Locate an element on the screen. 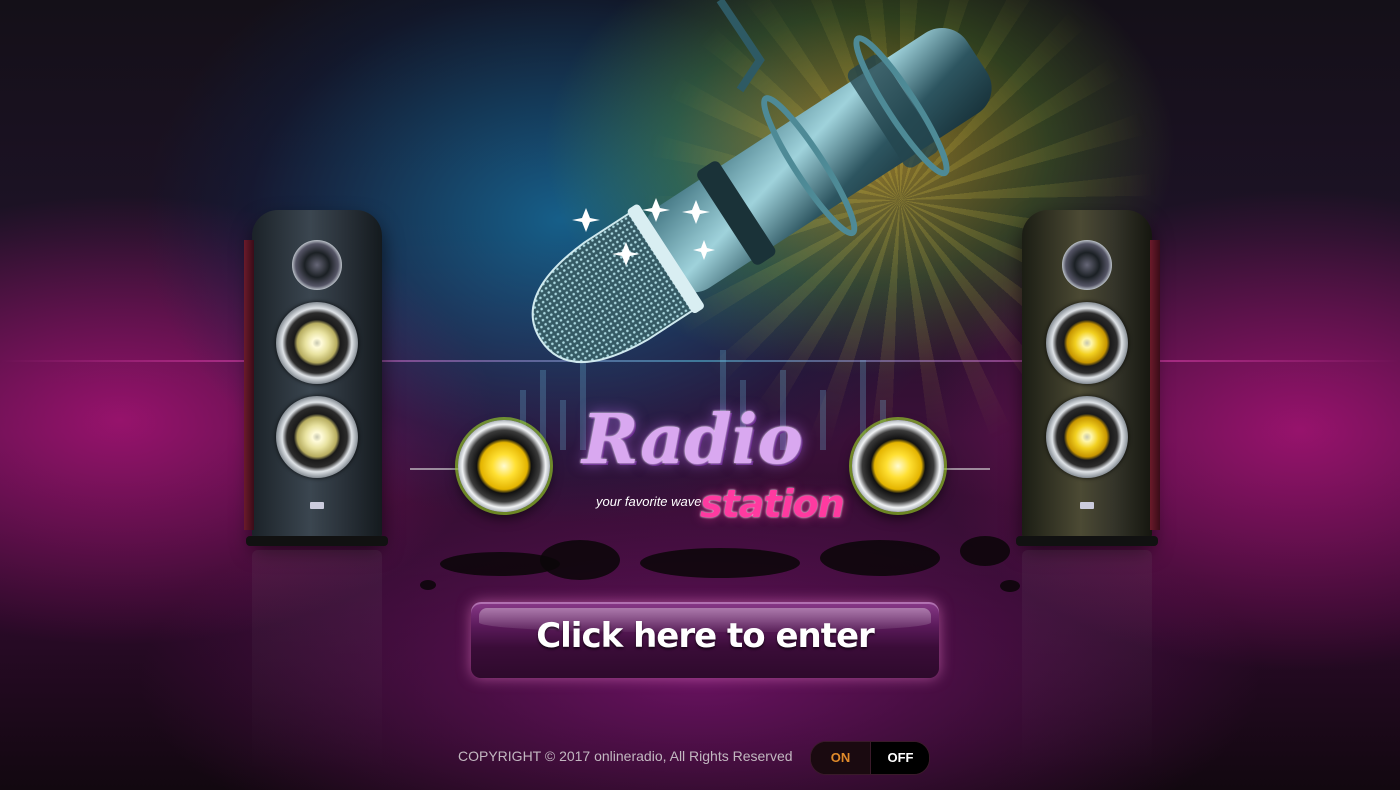  speaker-left is located at coordinates (316, 378).